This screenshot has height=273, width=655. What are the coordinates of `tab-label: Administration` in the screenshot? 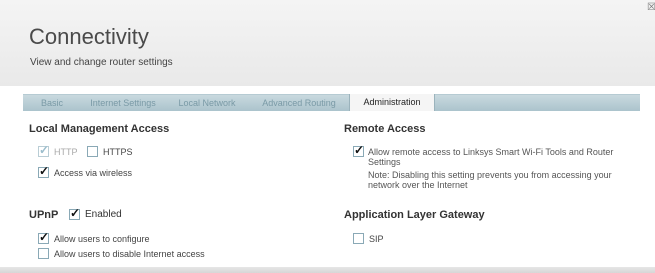 It's located at (392, 102).